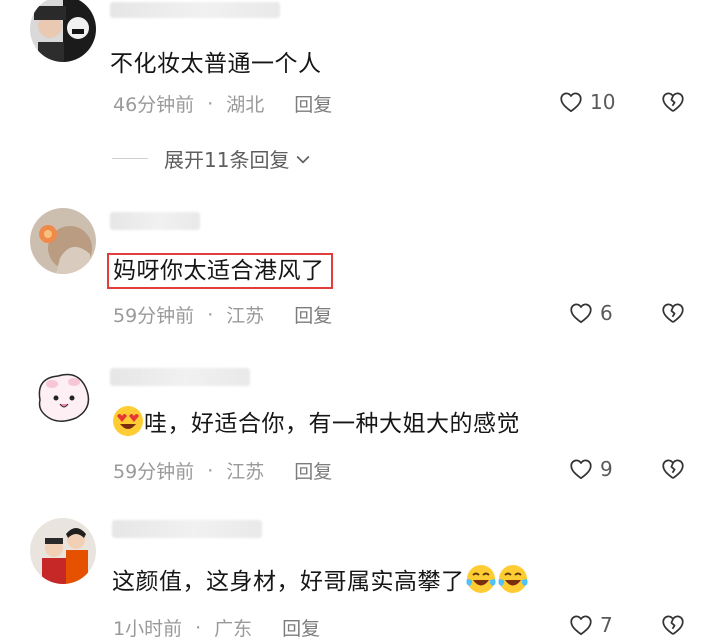 This screenshot has width=717, height=641. I want to click on comment-location: 广东, so click(233, 629).